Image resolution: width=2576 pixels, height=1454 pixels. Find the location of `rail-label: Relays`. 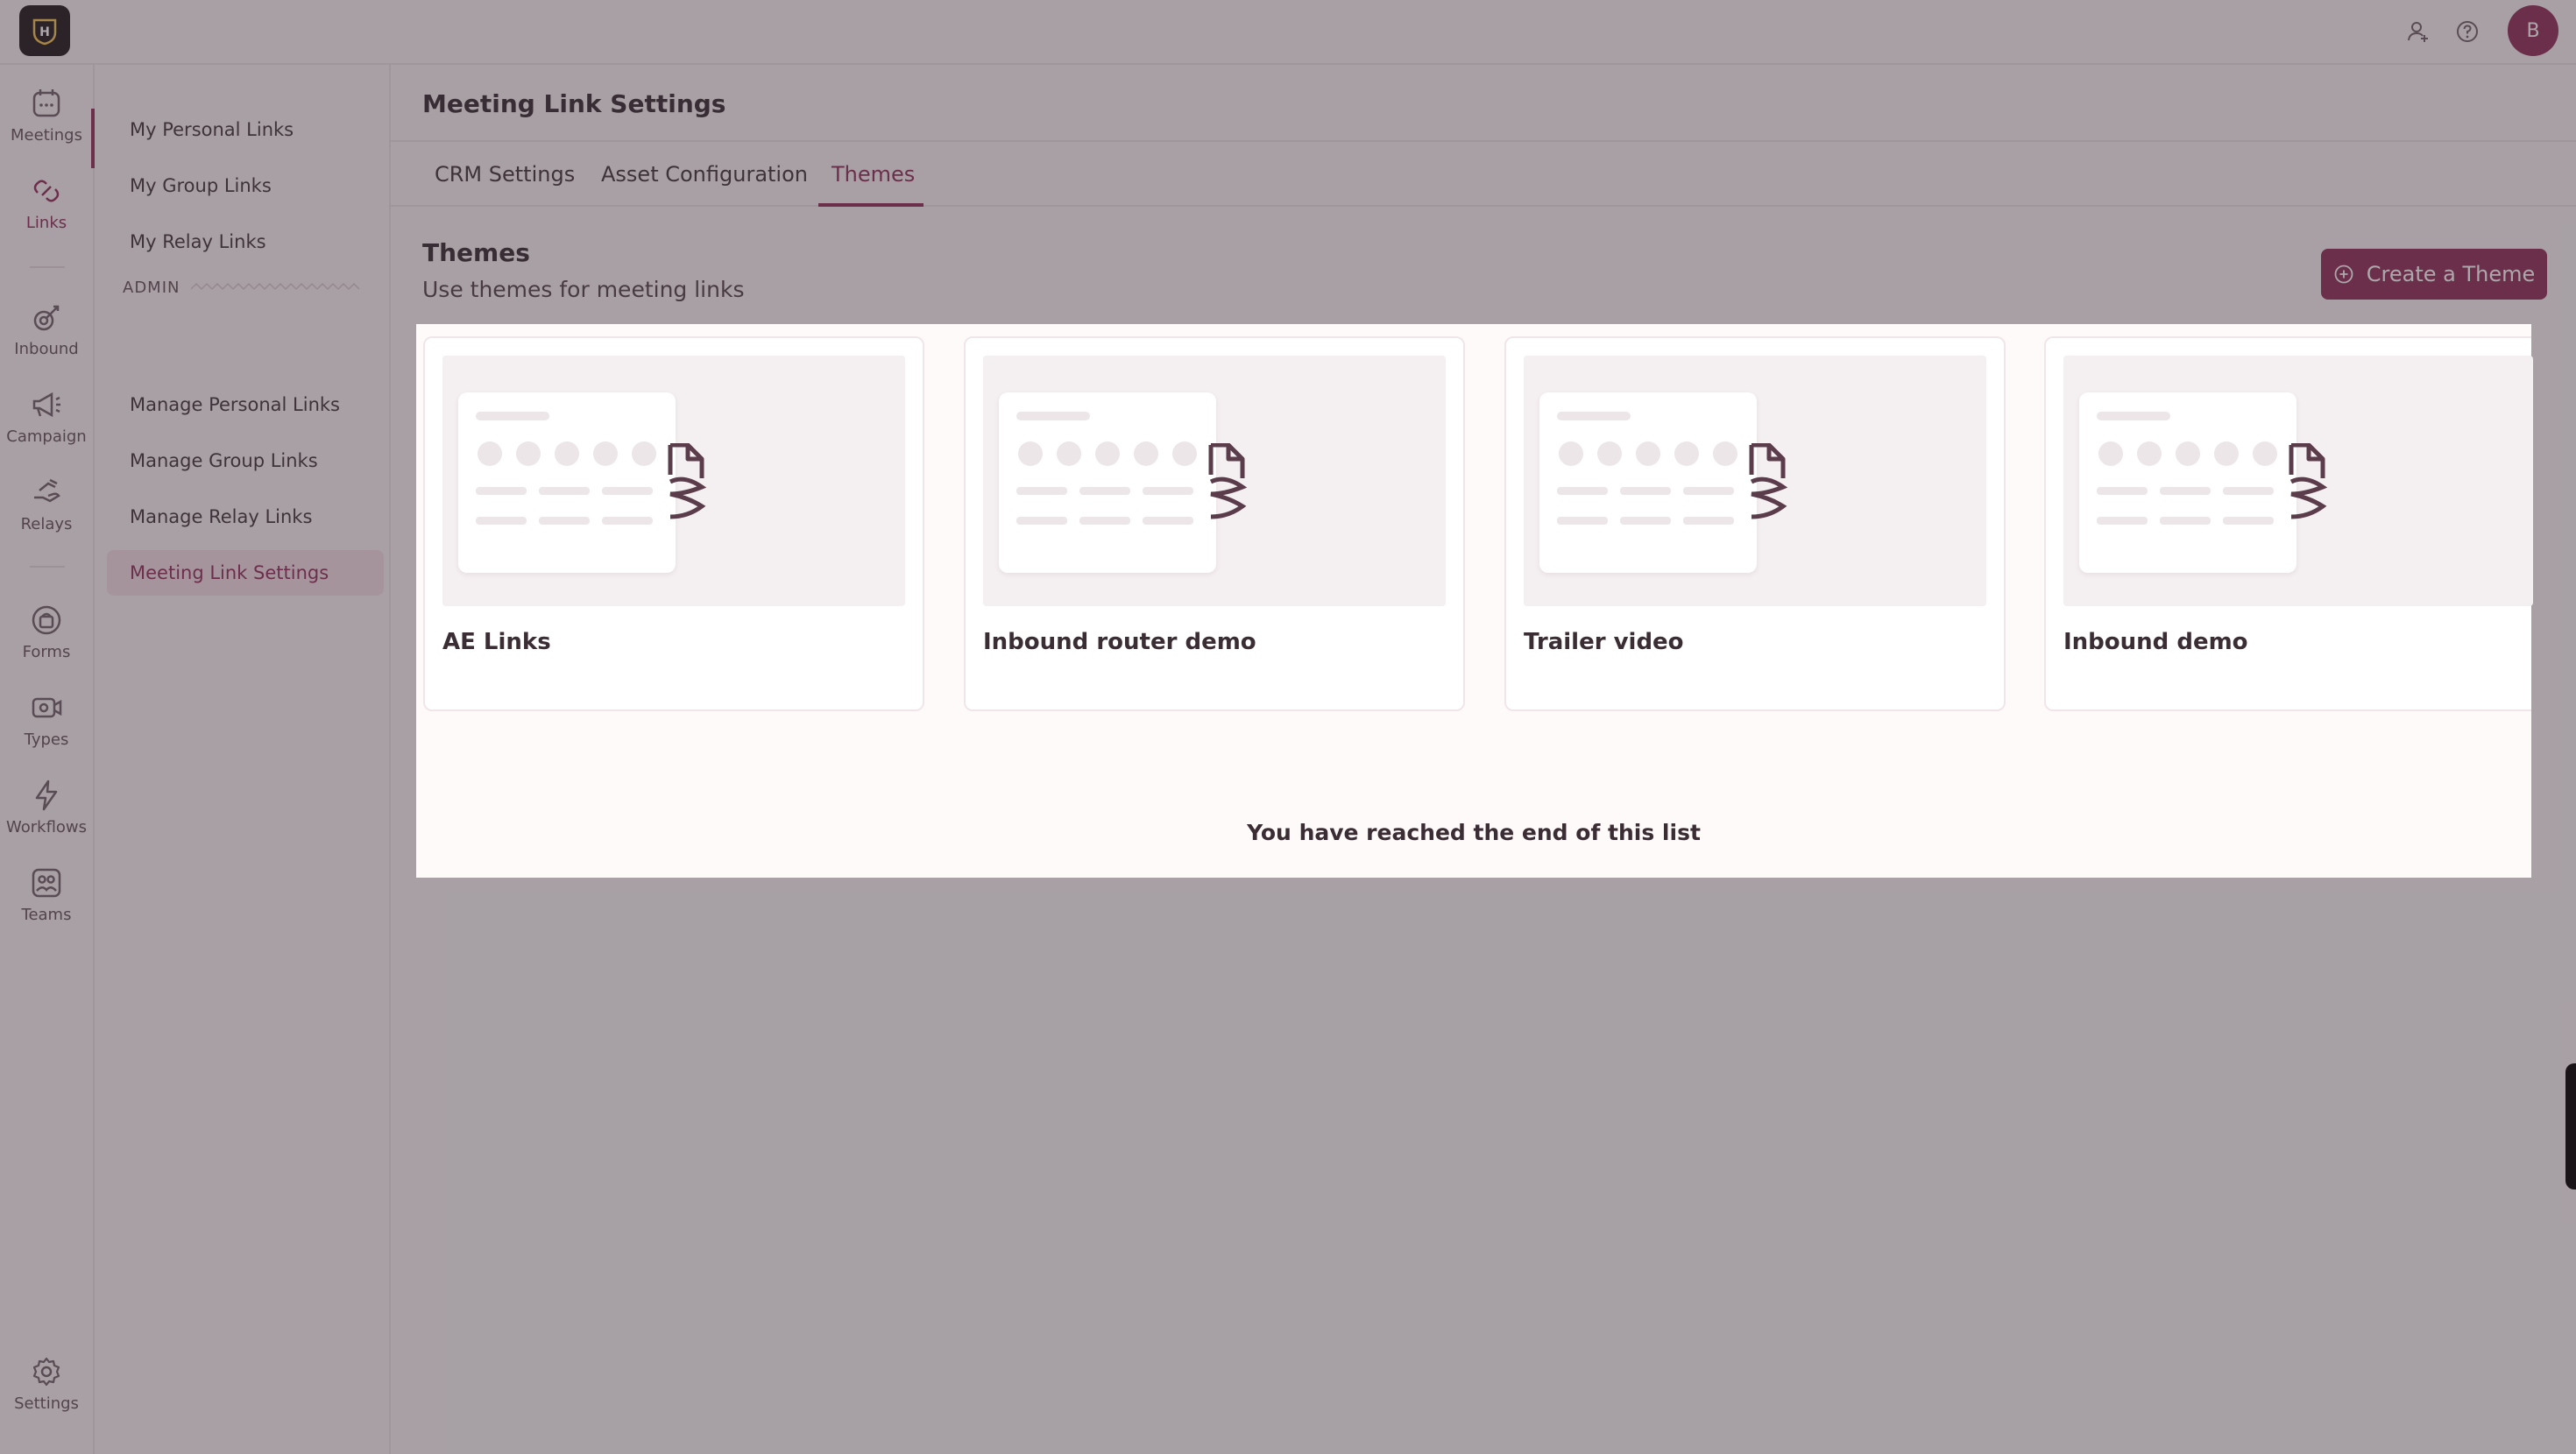

rail-label: Relays is located at coordinates (46, 524).